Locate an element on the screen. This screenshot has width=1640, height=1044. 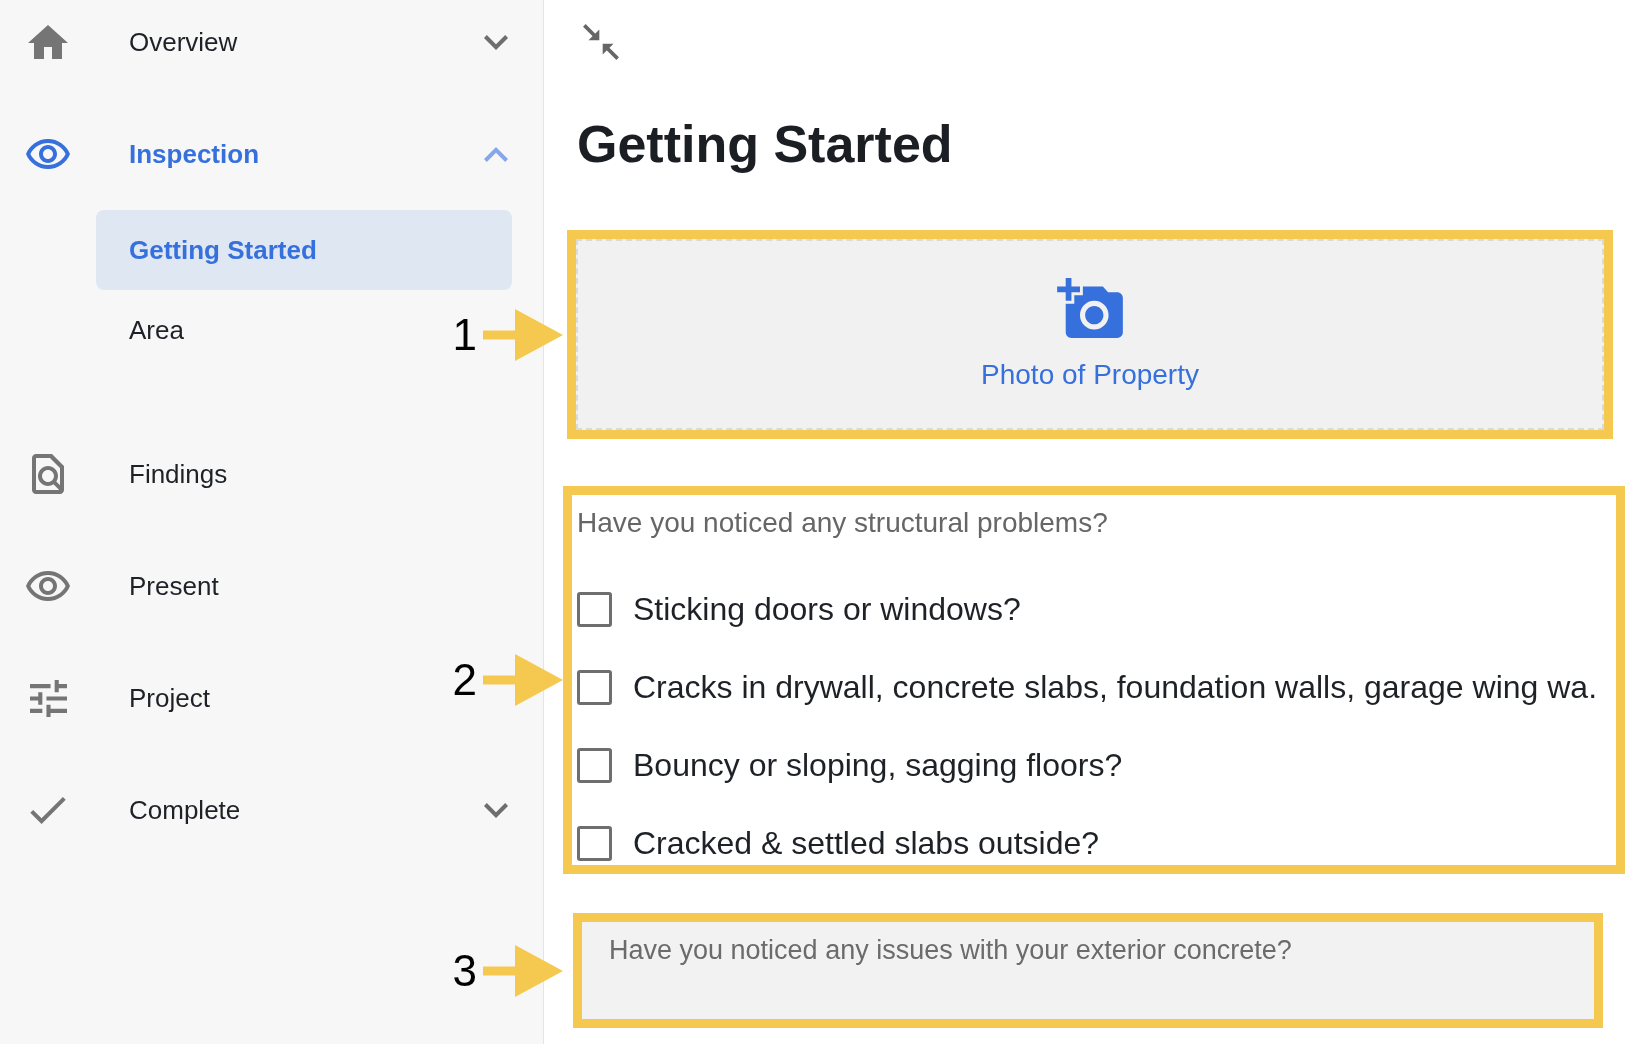
option-label: Cracks in drywall, concrete slabs, foundation walls, garage wing wa. is located at coordinates (1115, 687).